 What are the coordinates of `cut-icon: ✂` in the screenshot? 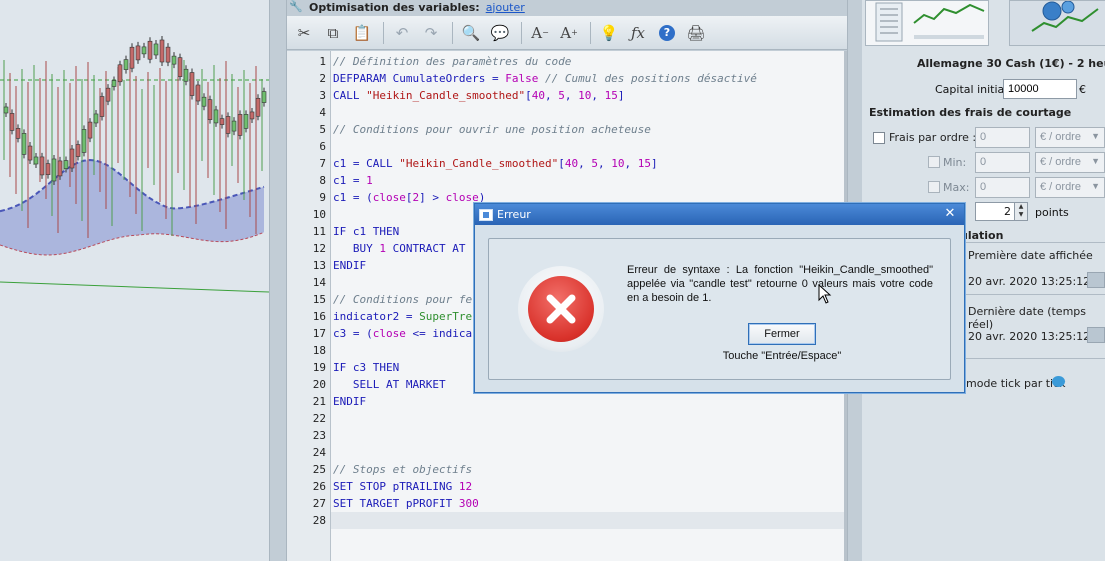 It's located at (304, 33).